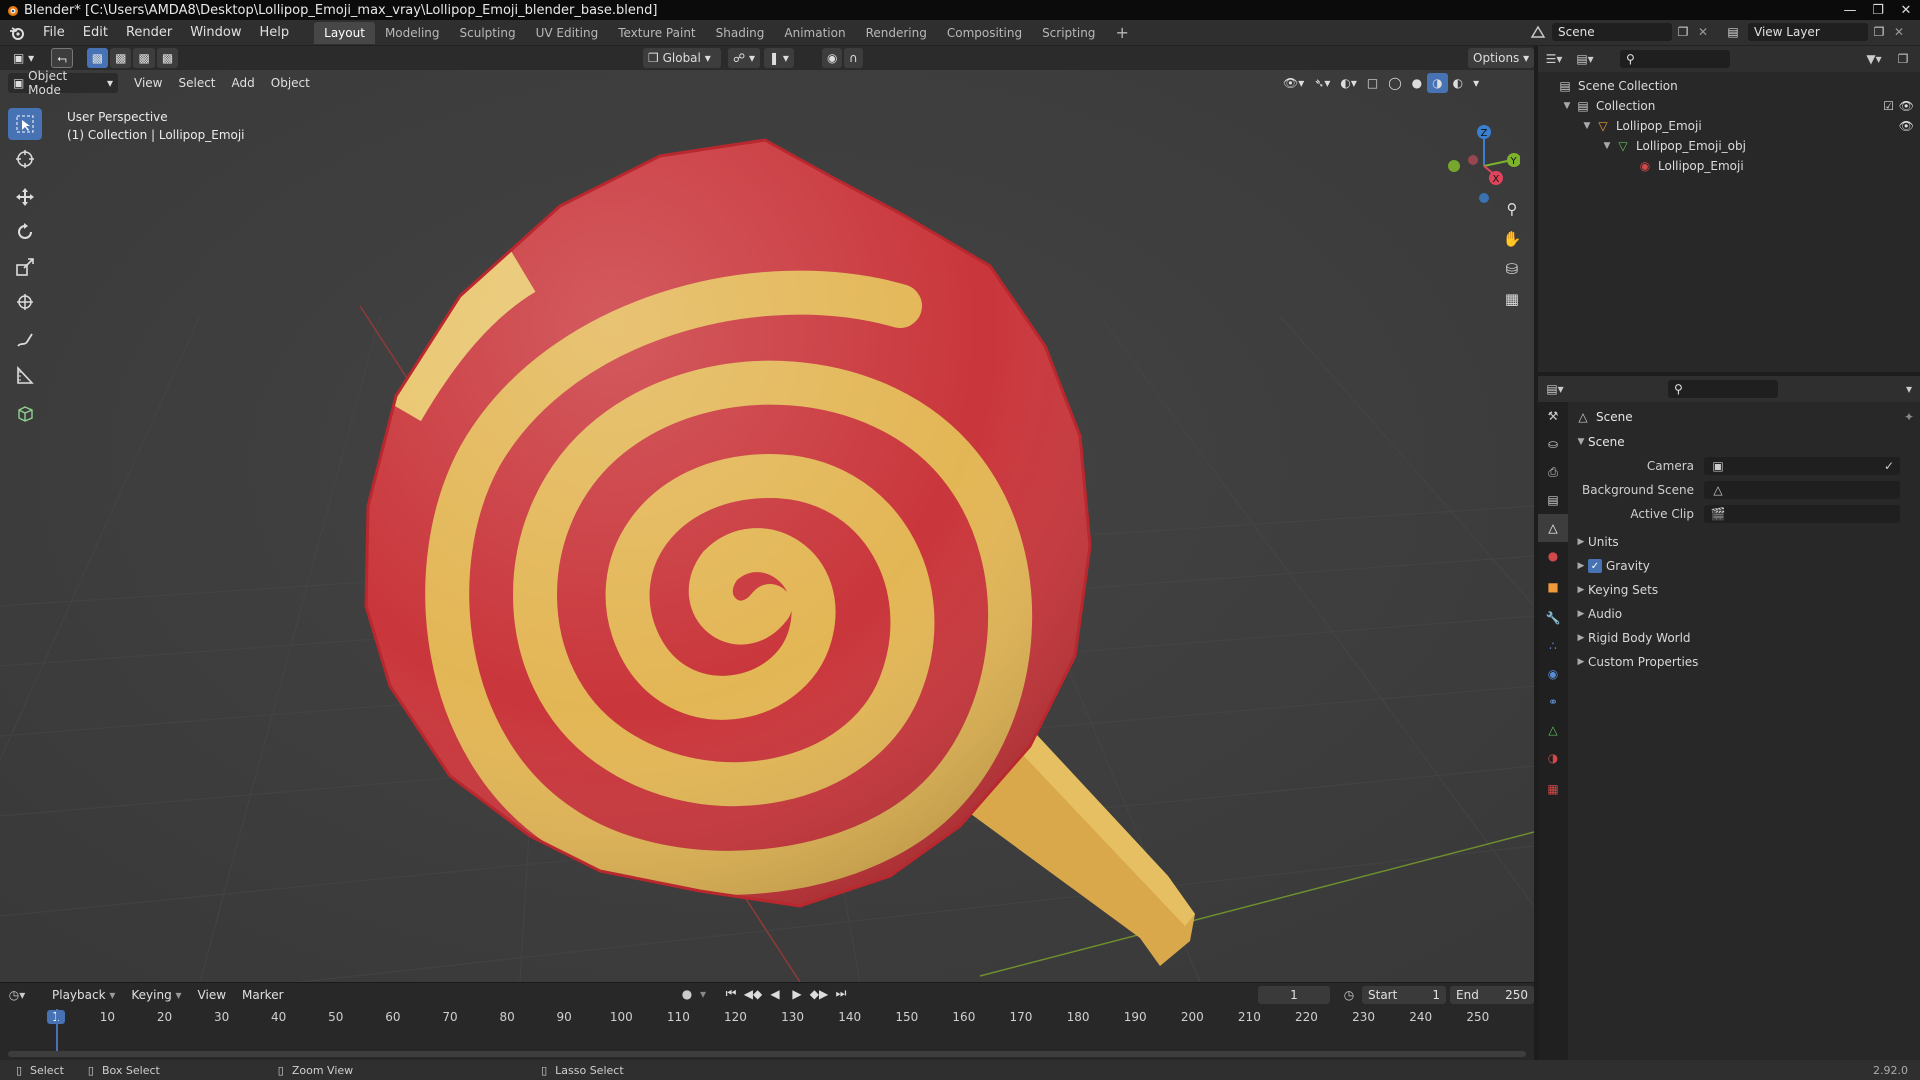  Describe the element at coordinates (1850, 10) in the screenshot. I see `minimize-button: —` at that location.